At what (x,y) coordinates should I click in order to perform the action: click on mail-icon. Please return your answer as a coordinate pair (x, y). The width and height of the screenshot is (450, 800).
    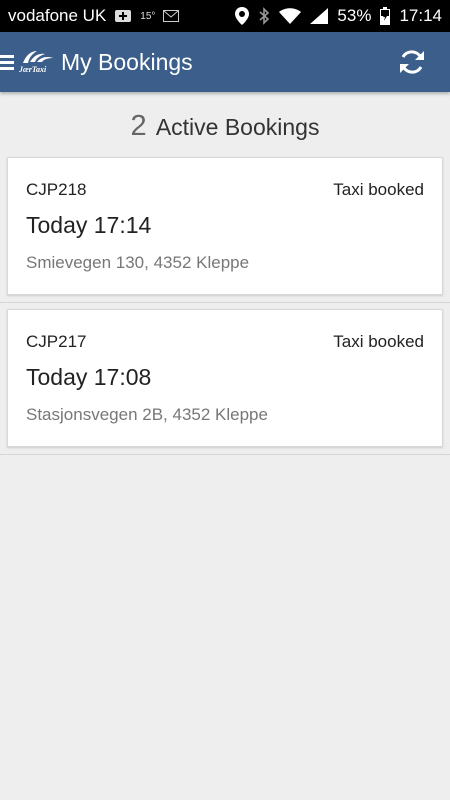
    Looking at the image, I should click on (171, 16).